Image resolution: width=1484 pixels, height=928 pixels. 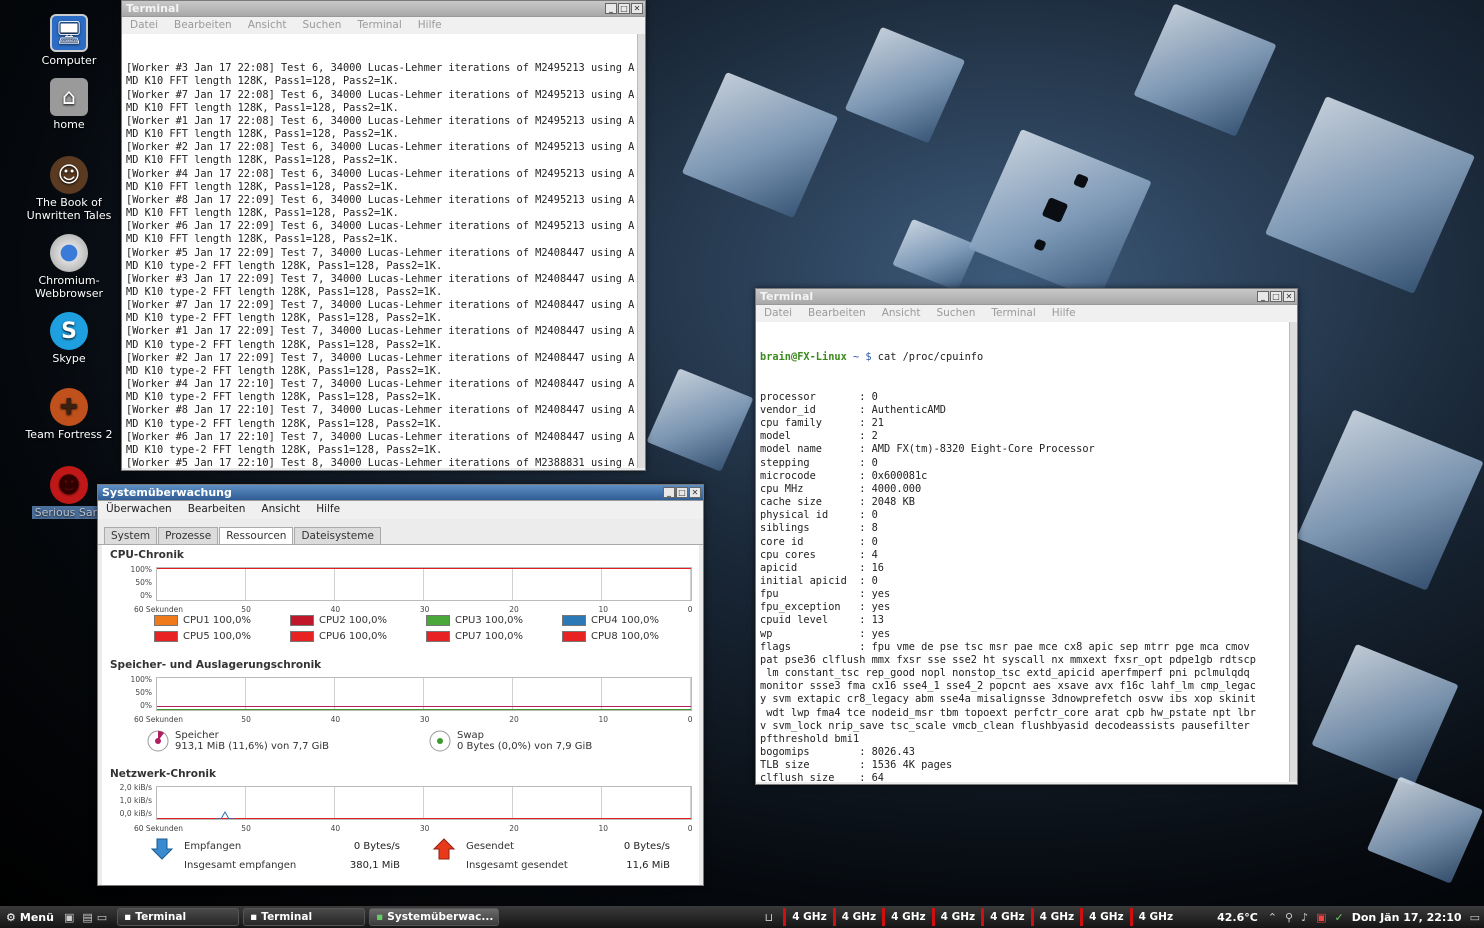 I want to click on y-tick: 100%, so click(x=141, y=679).